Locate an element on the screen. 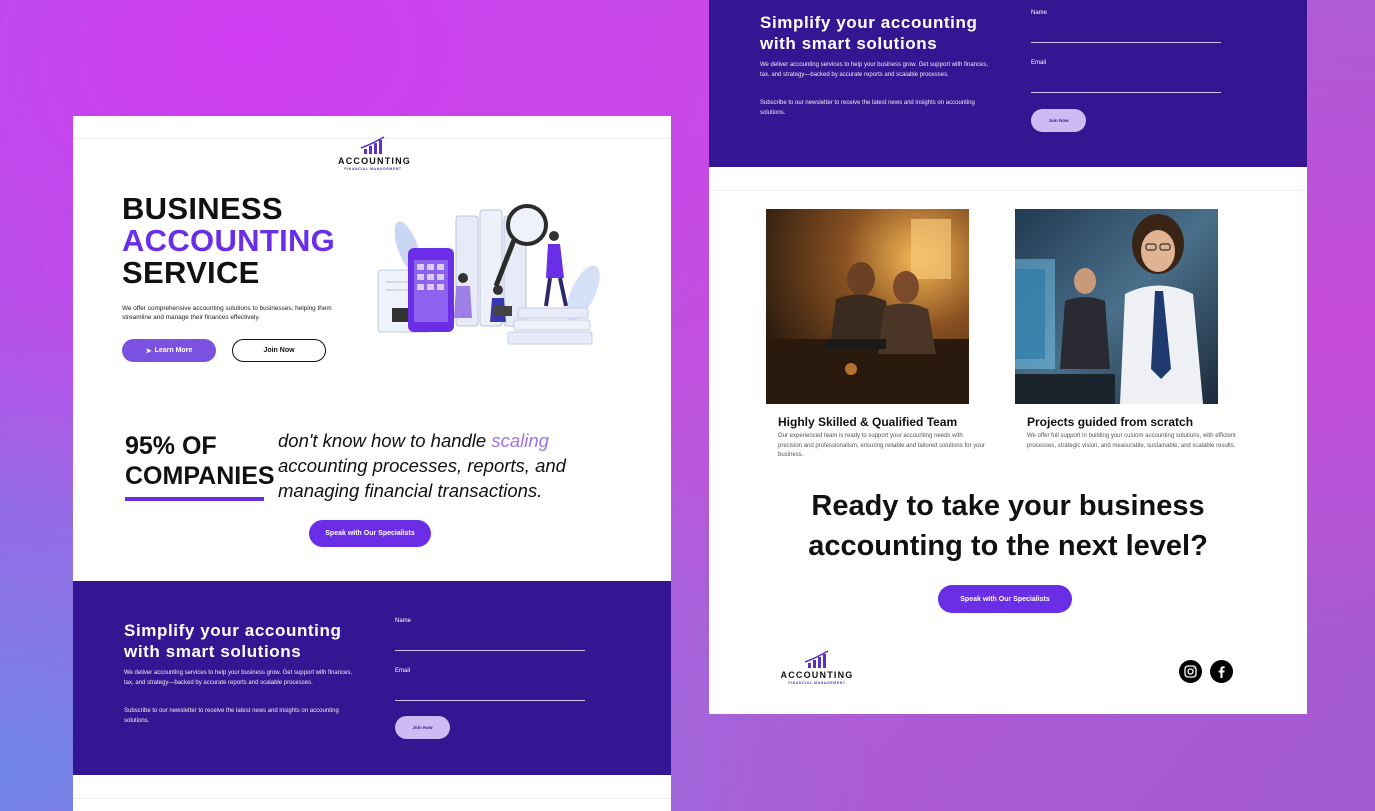 This screenshot has width=1375, height=811. learn-more-button: ➤ Learn More is located at coordinates (169, 350).